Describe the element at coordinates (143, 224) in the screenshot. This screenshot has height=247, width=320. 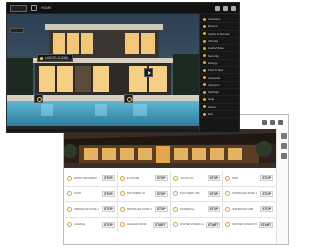
I see `scene-button: GARAGE DOOR START` at that location.